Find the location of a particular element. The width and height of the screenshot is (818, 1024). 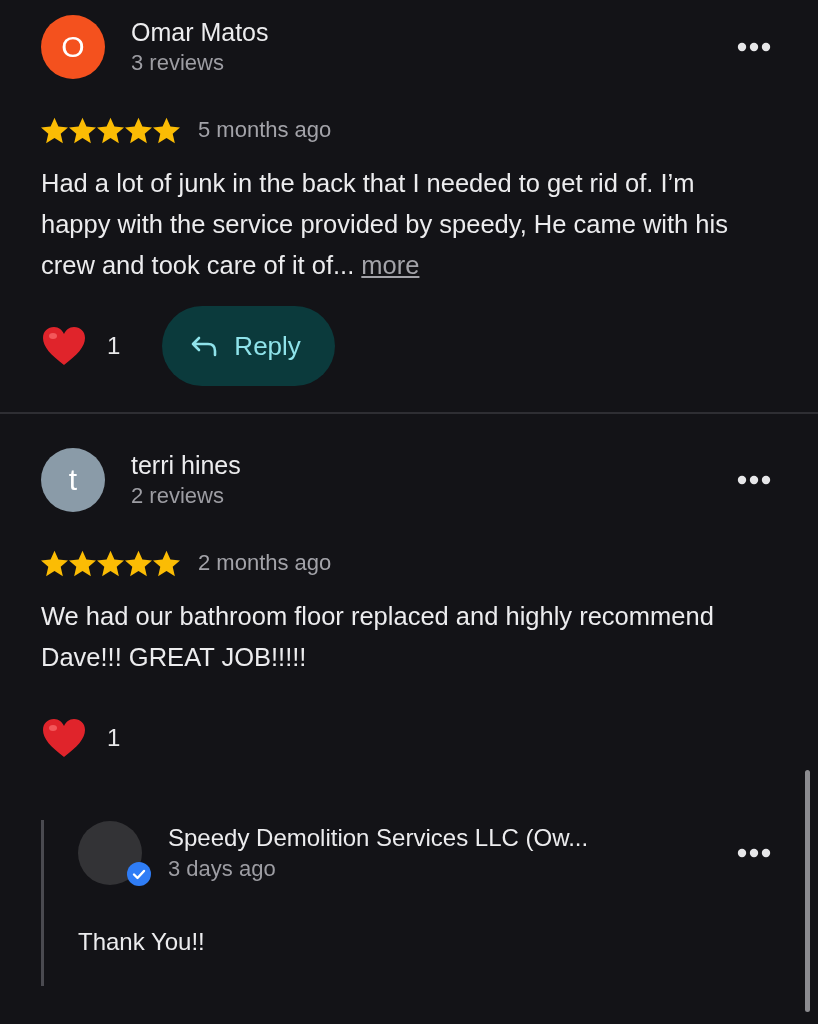

review-time: 5 months ago is located at coordinates (265, 130).